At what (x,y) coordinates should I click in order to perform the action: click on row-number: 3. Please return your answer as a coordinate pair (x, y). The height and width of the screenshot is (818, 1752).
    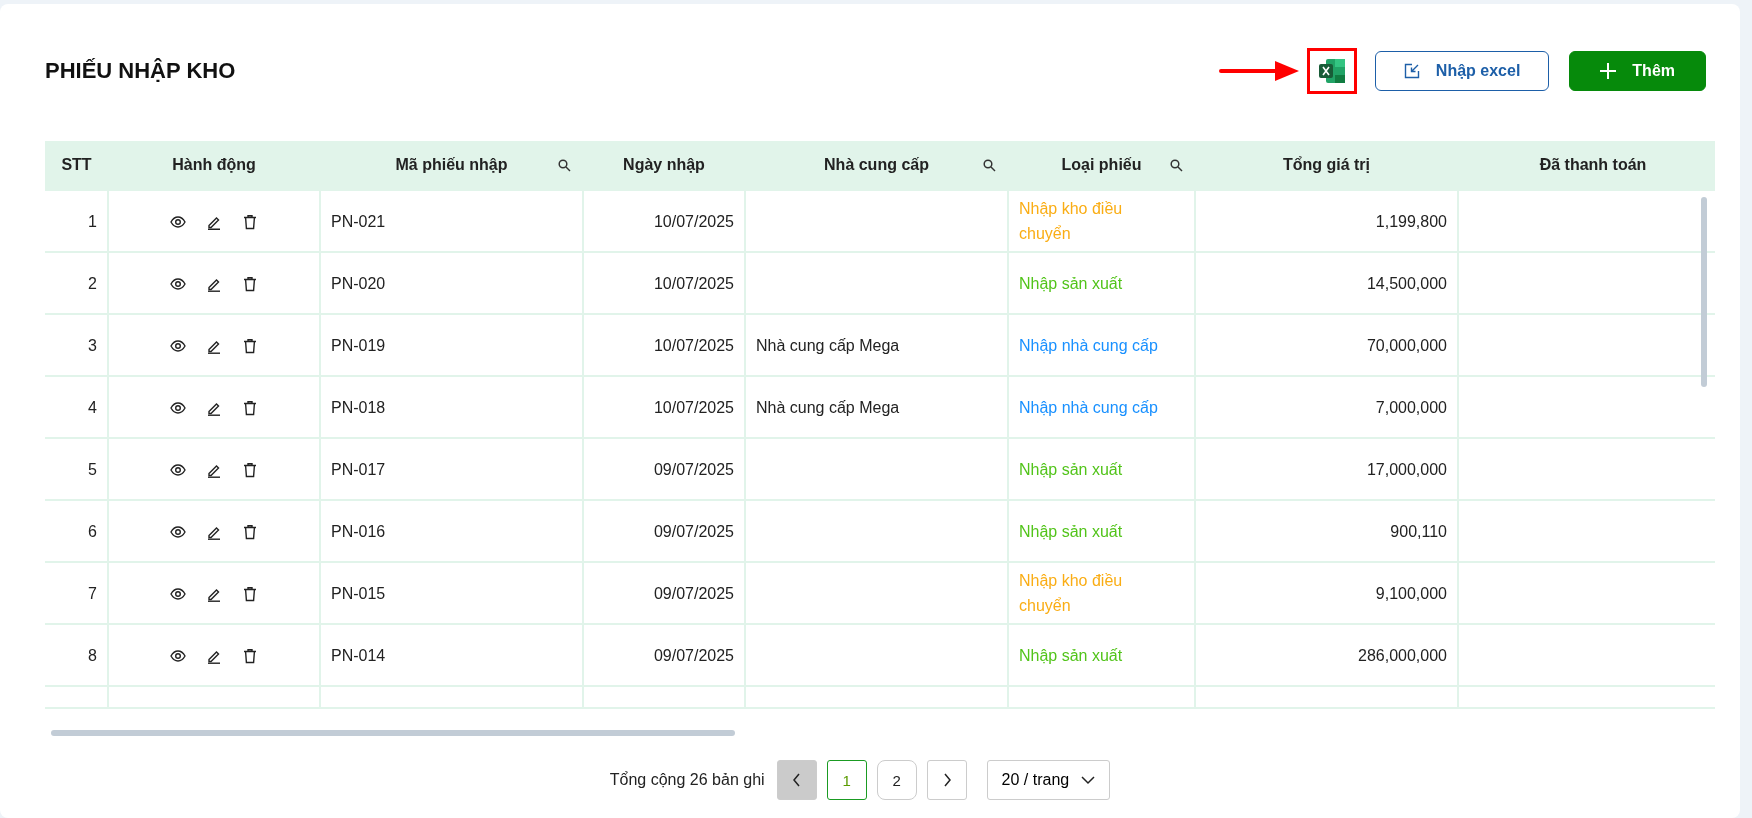
    Looking at the image, I should click on (92, 345).